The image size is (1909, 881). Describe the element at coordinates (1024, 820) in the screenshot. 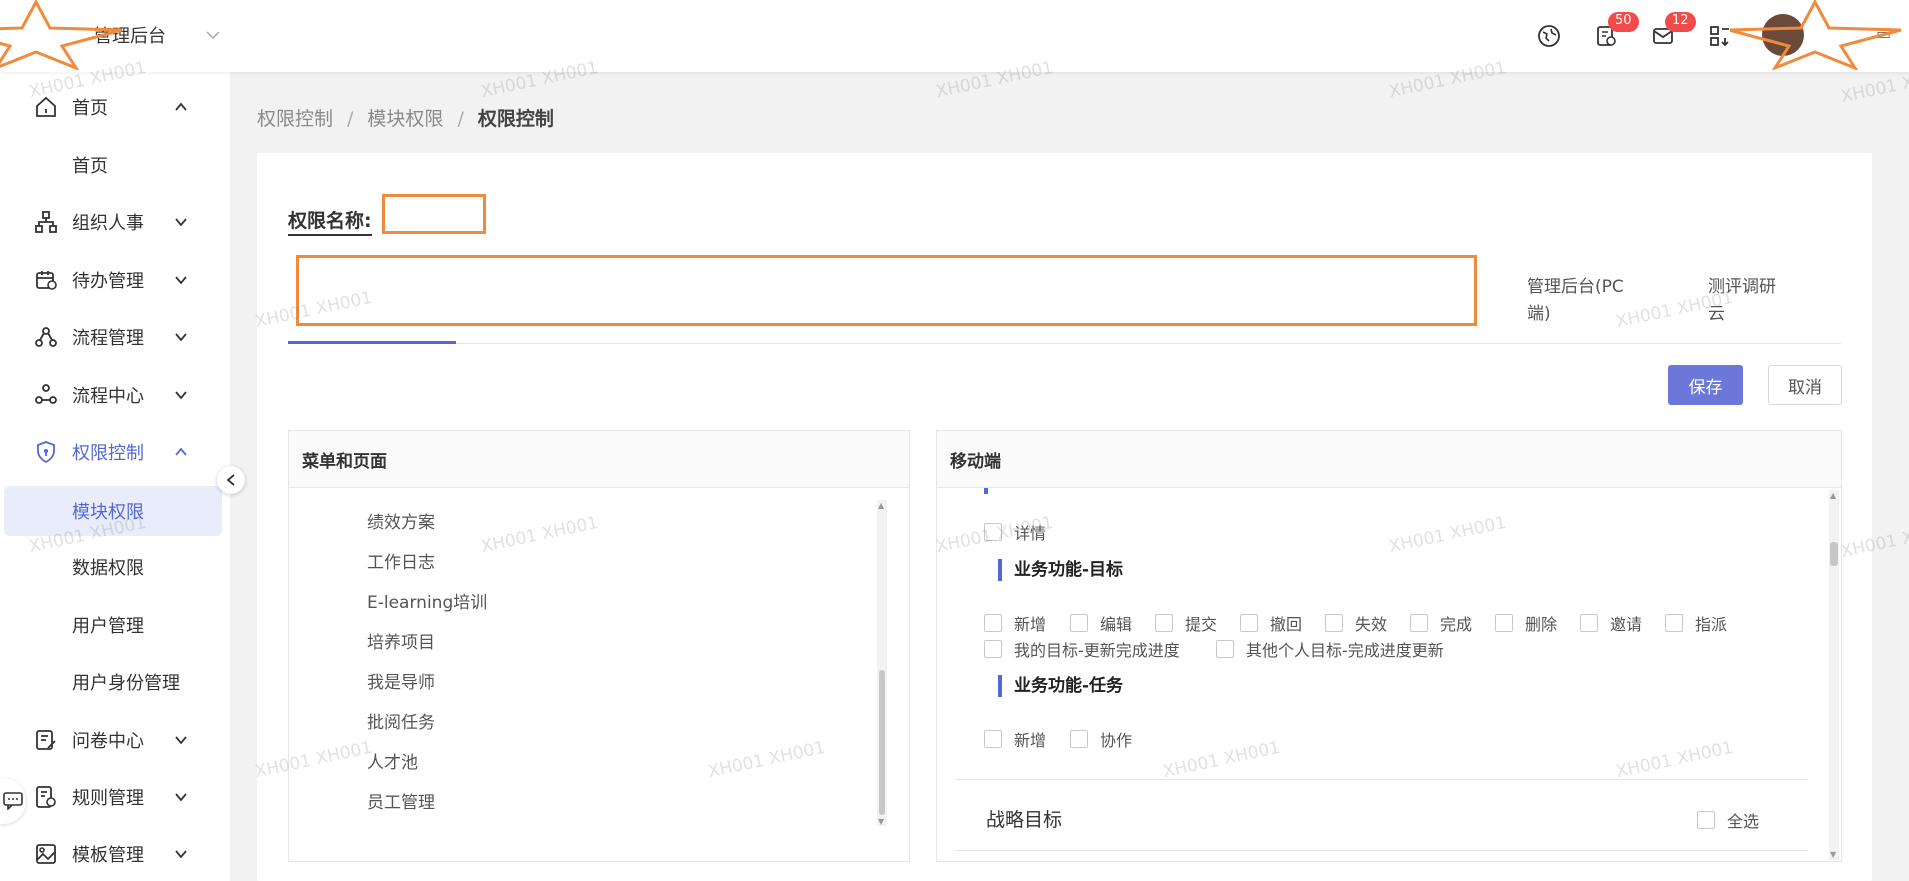

I see `group-title-strategic-goal: 战略目标` at that location.